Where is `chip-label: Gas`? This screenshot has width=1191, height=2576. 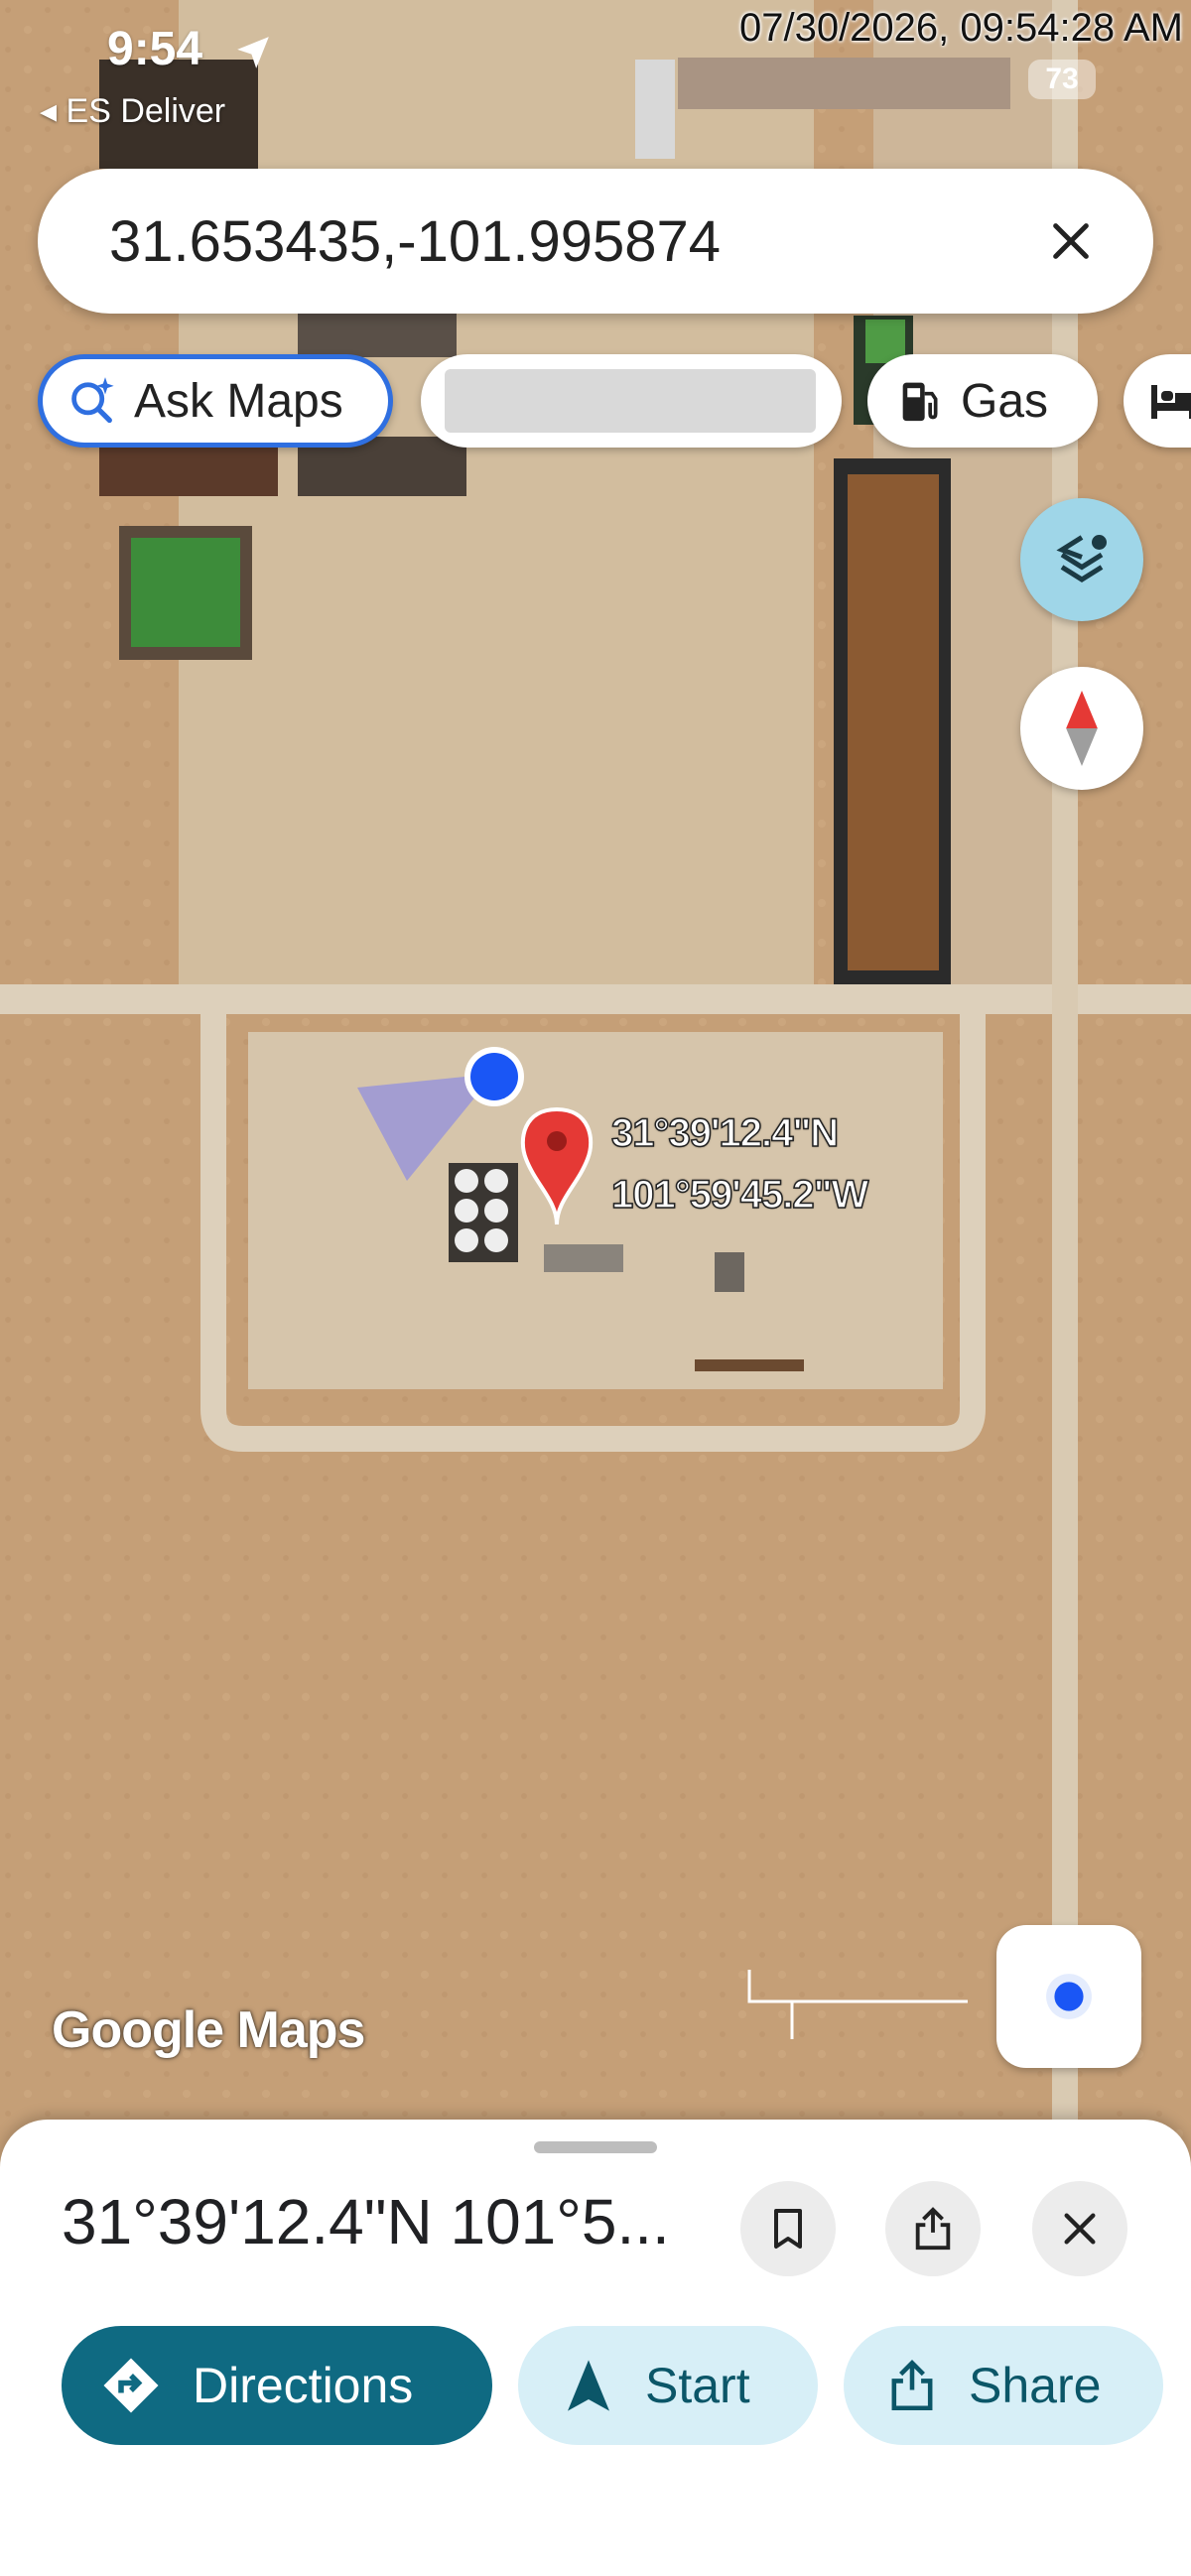
chip-label: Gas is located at coordinates (1005, 401).